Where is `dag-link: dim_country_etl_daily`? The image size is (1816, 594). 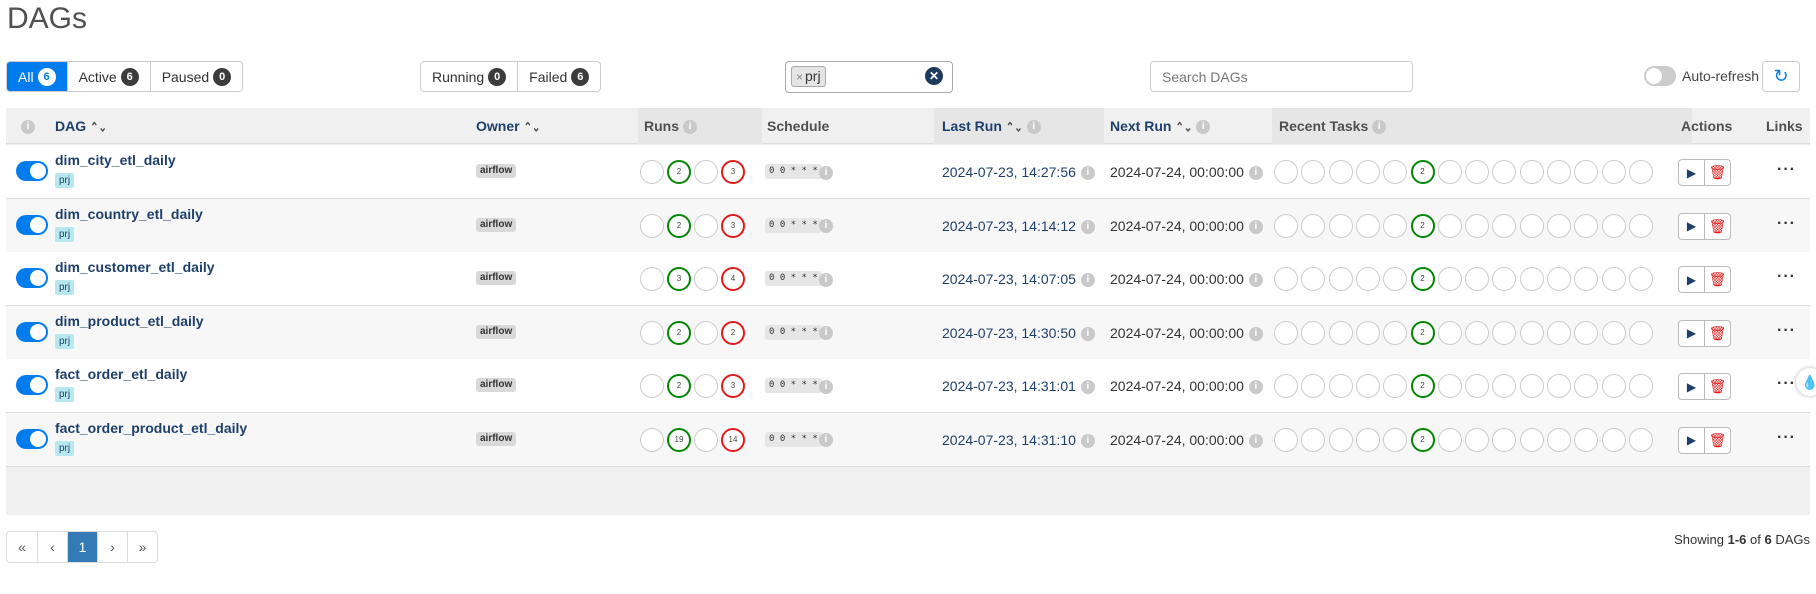 dag-link: dim_country_etl_daily is located at coordinates (129, 214).